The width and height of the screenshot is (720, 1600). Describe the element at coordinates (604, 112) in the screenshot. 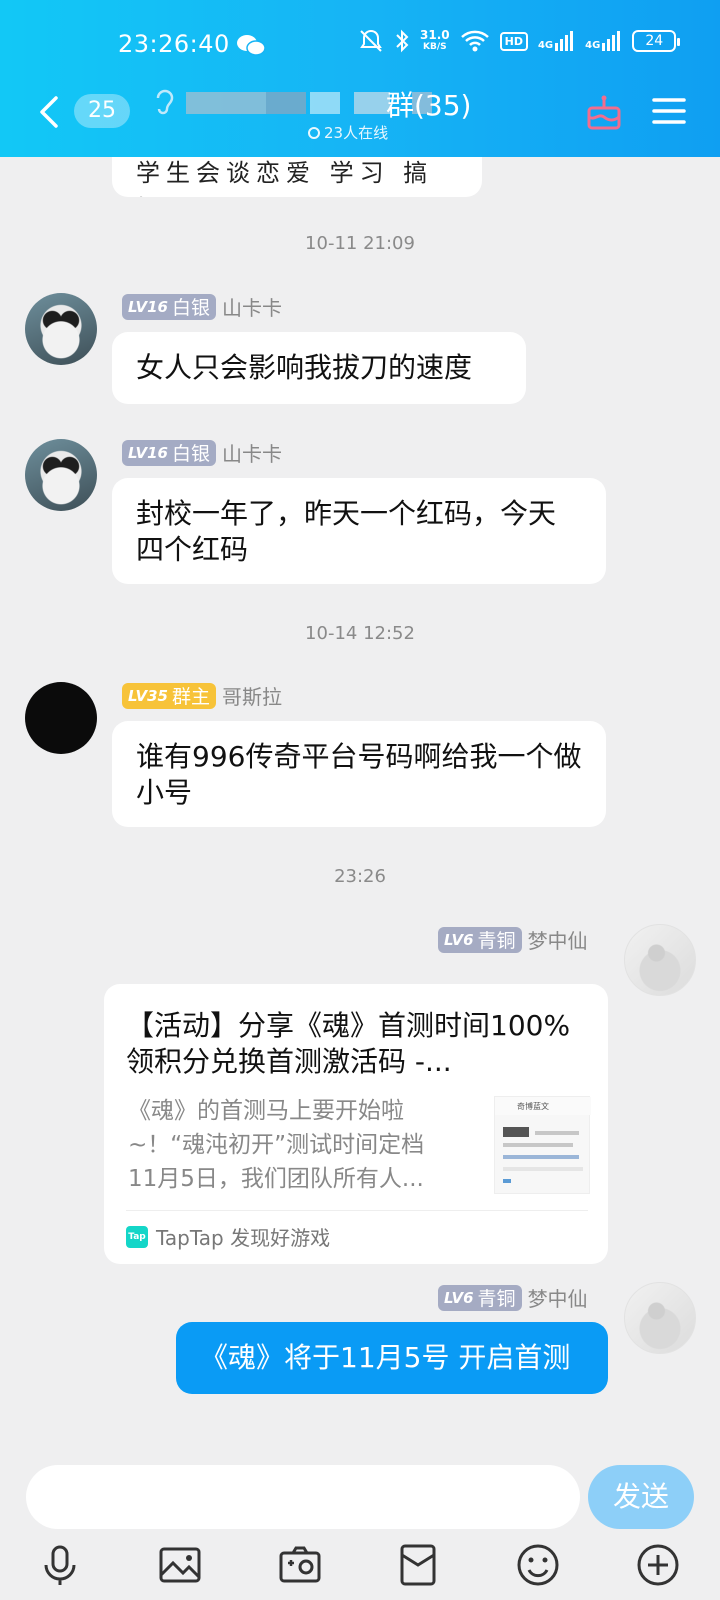

I see `cake-icon` at that location.